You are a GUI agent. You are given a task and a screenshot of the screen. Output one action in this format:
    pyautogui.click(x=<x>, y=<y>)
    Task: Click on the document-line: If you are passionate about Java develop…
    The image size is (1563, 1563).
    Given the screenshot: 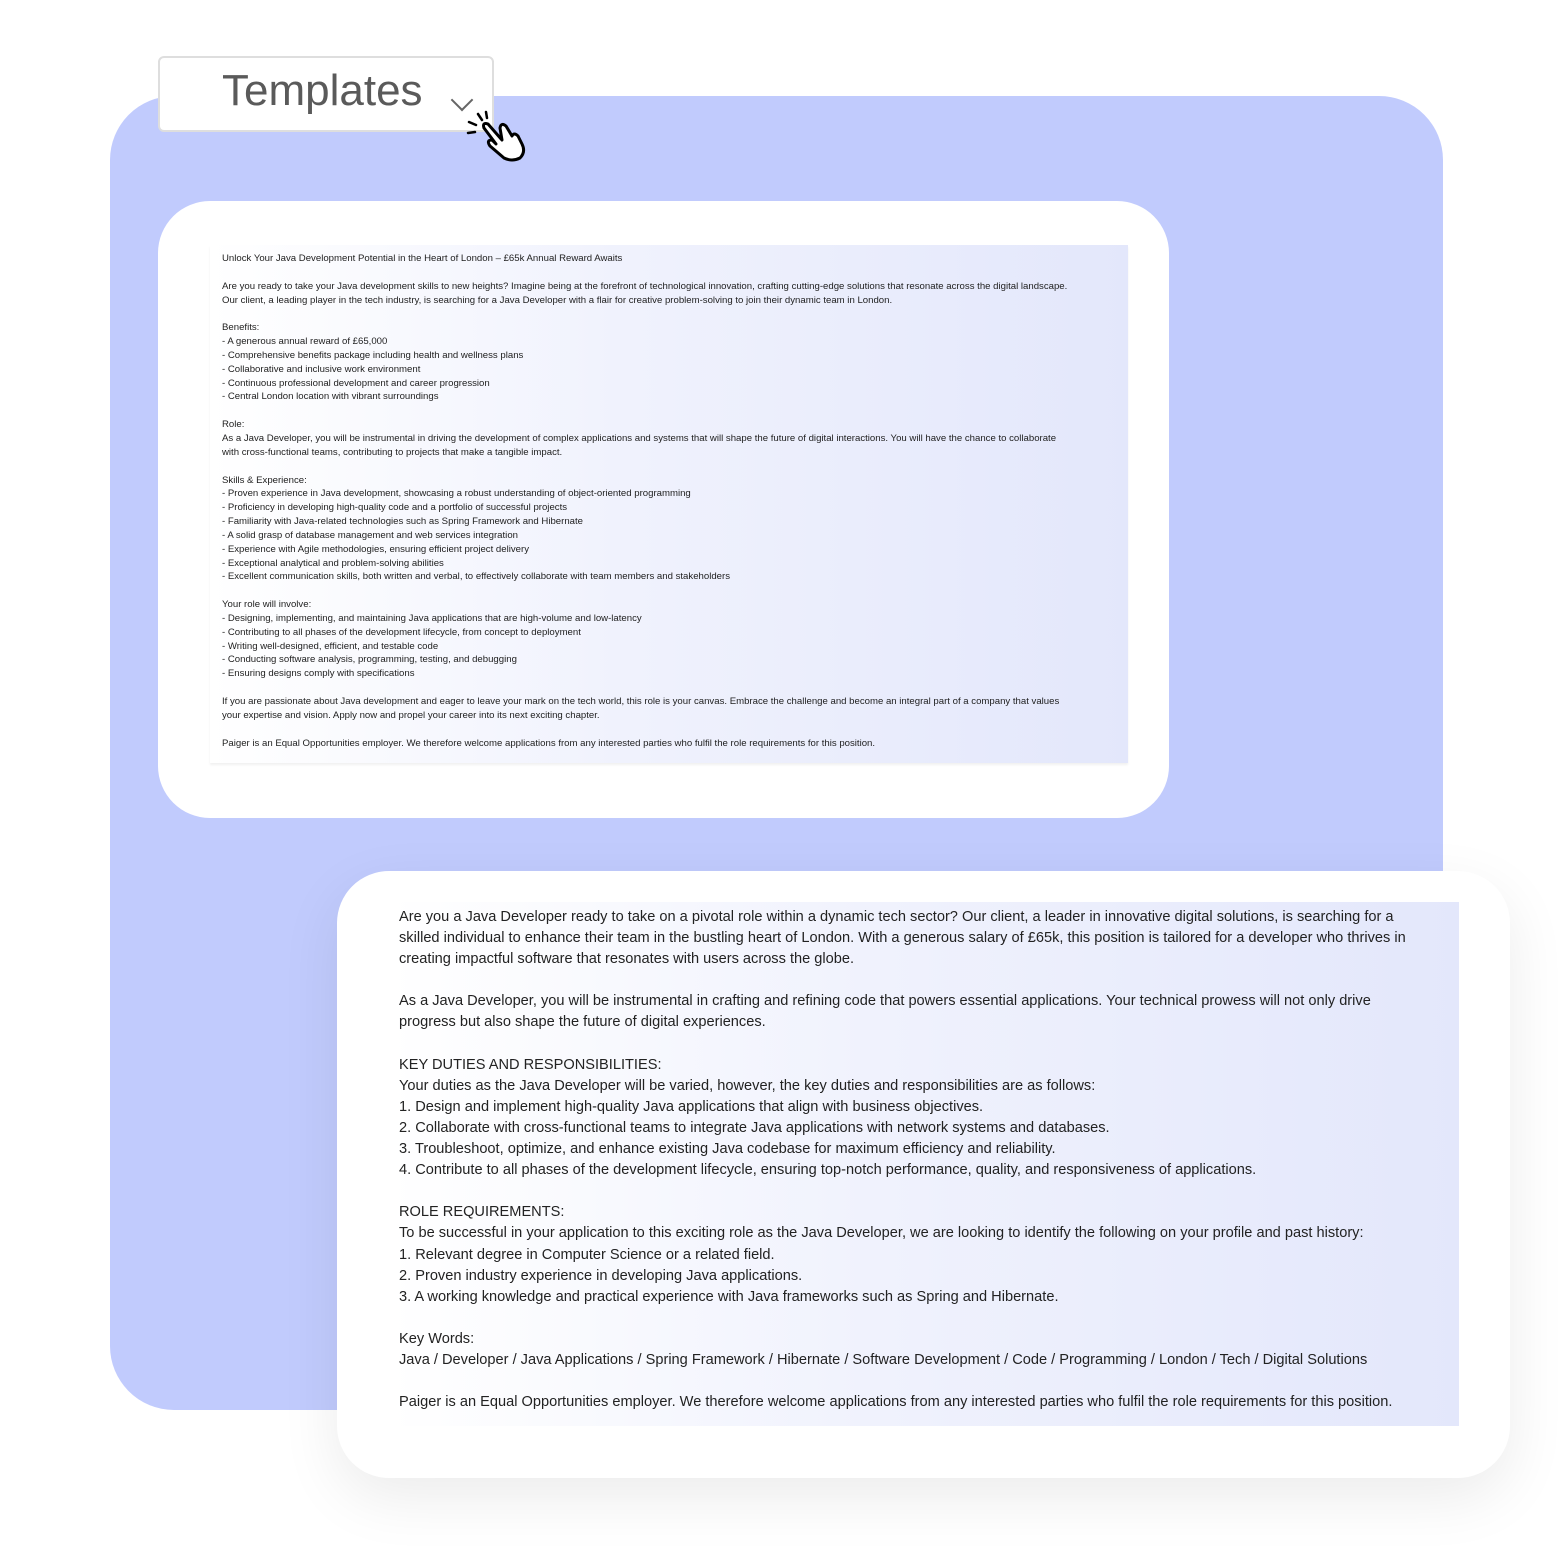 What is the action you would take?
    pyautogui.click(x=641, y=701)
    